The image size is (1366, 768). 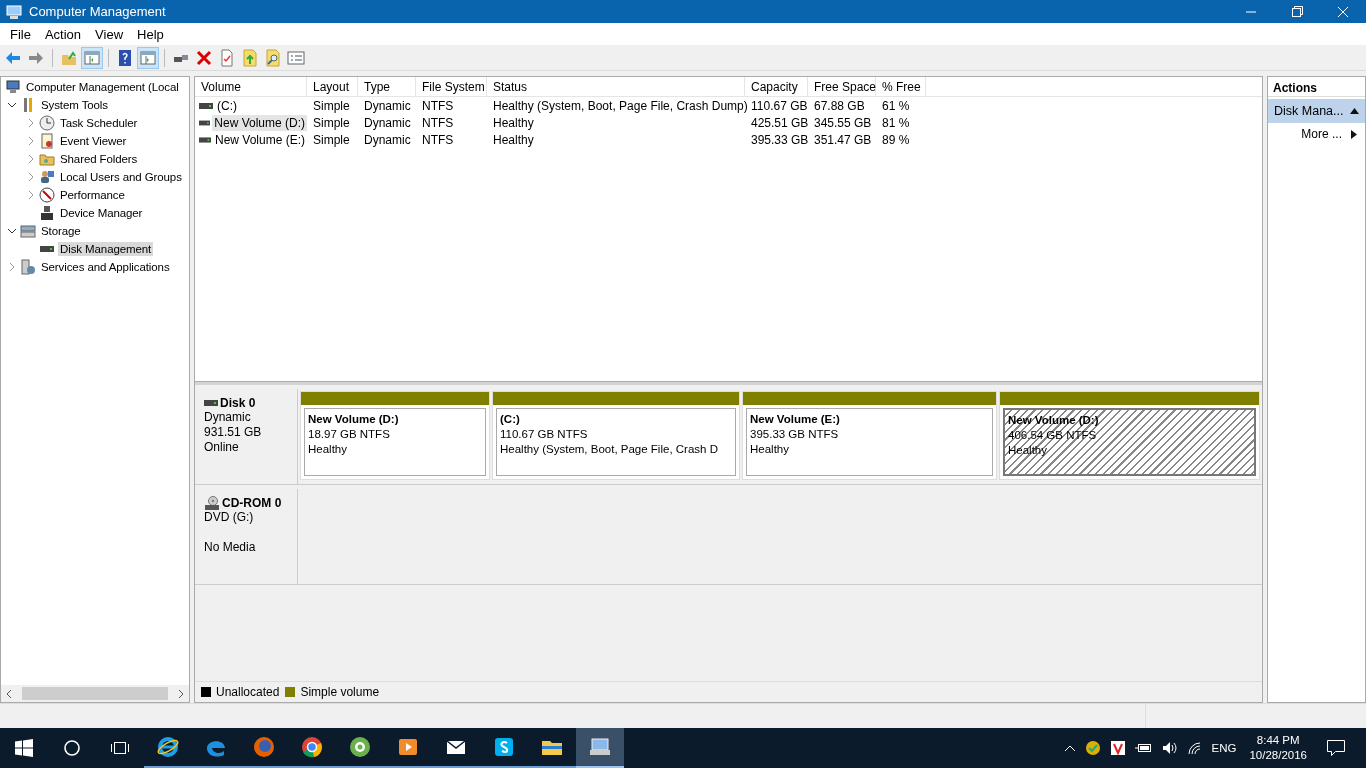 What do you see at coordinates (150, 34) in the screenshot?
I see `menu-item: Help` at bounding box center [150, 34].